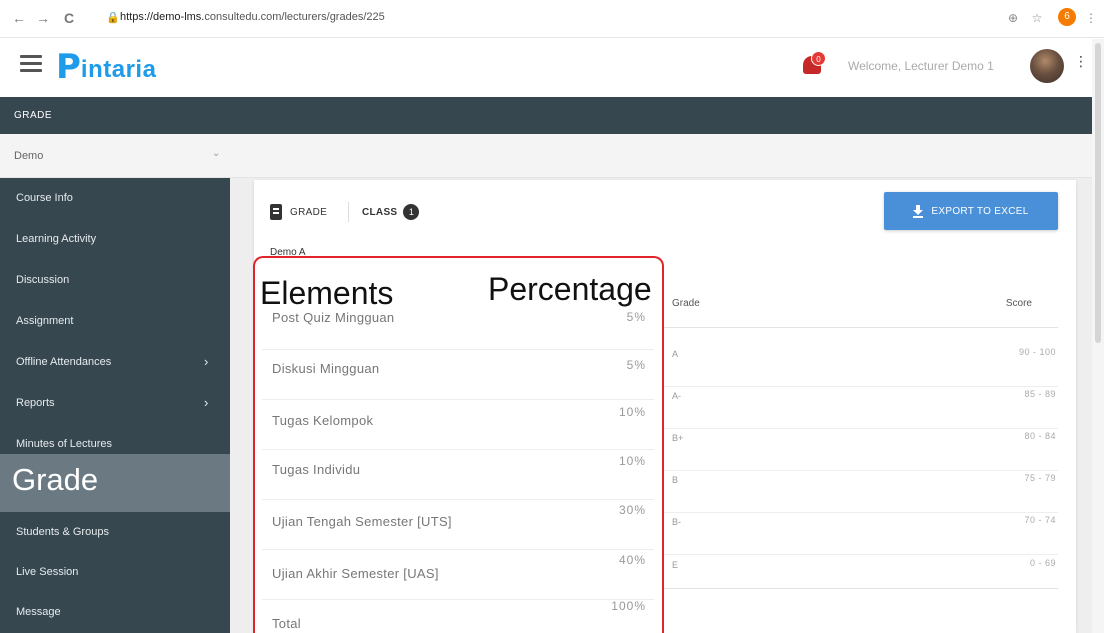 The image size is (1104, 633). Describe the element at coordinates (62, 532) in the screenshot. I see `sidebar-item-label: Students & Groups` at that location.